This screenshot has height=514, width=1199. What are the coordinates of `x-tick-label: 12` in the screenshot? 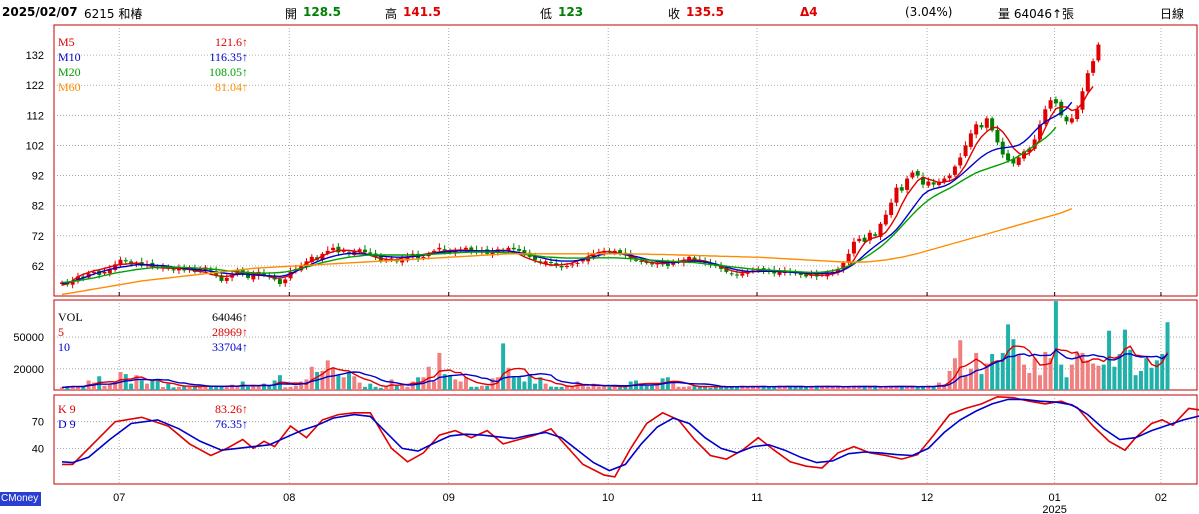 It's located at (927, 498).